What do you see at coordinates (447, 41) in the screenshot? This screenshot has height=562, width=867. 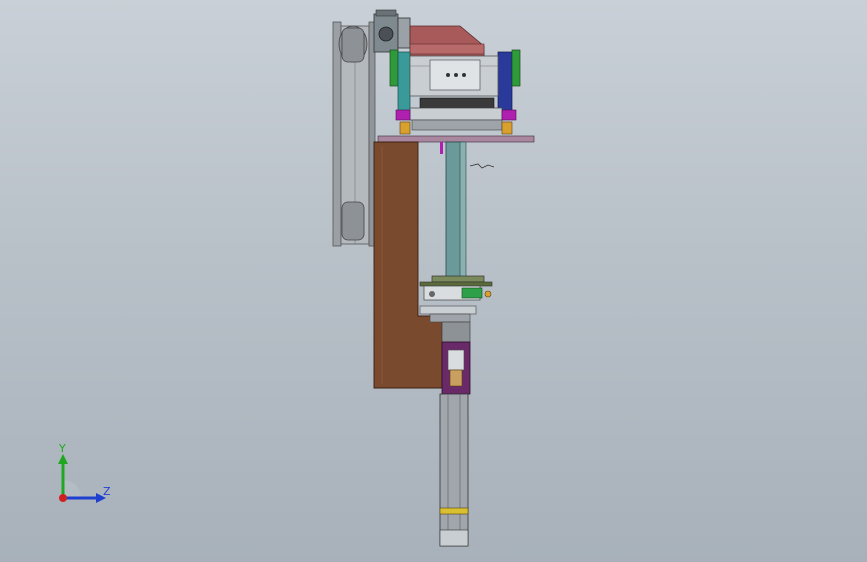 I see `motor-cover` at bounding box center [447, 41].